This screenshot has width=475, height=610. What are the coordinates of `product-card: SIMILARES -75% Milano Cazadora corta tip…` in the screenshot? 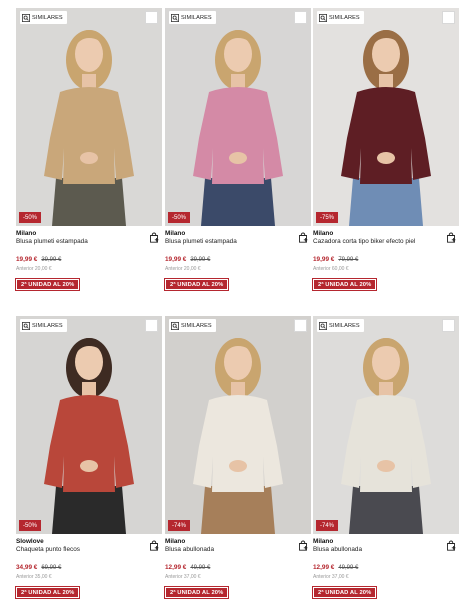 It's located at (385, 154).